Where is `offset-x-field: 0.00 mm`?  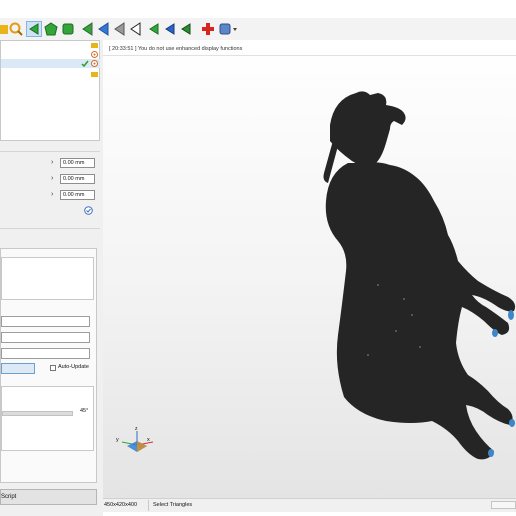 offset-x-field: 0.00 mm is located at coordinates (77, 163).